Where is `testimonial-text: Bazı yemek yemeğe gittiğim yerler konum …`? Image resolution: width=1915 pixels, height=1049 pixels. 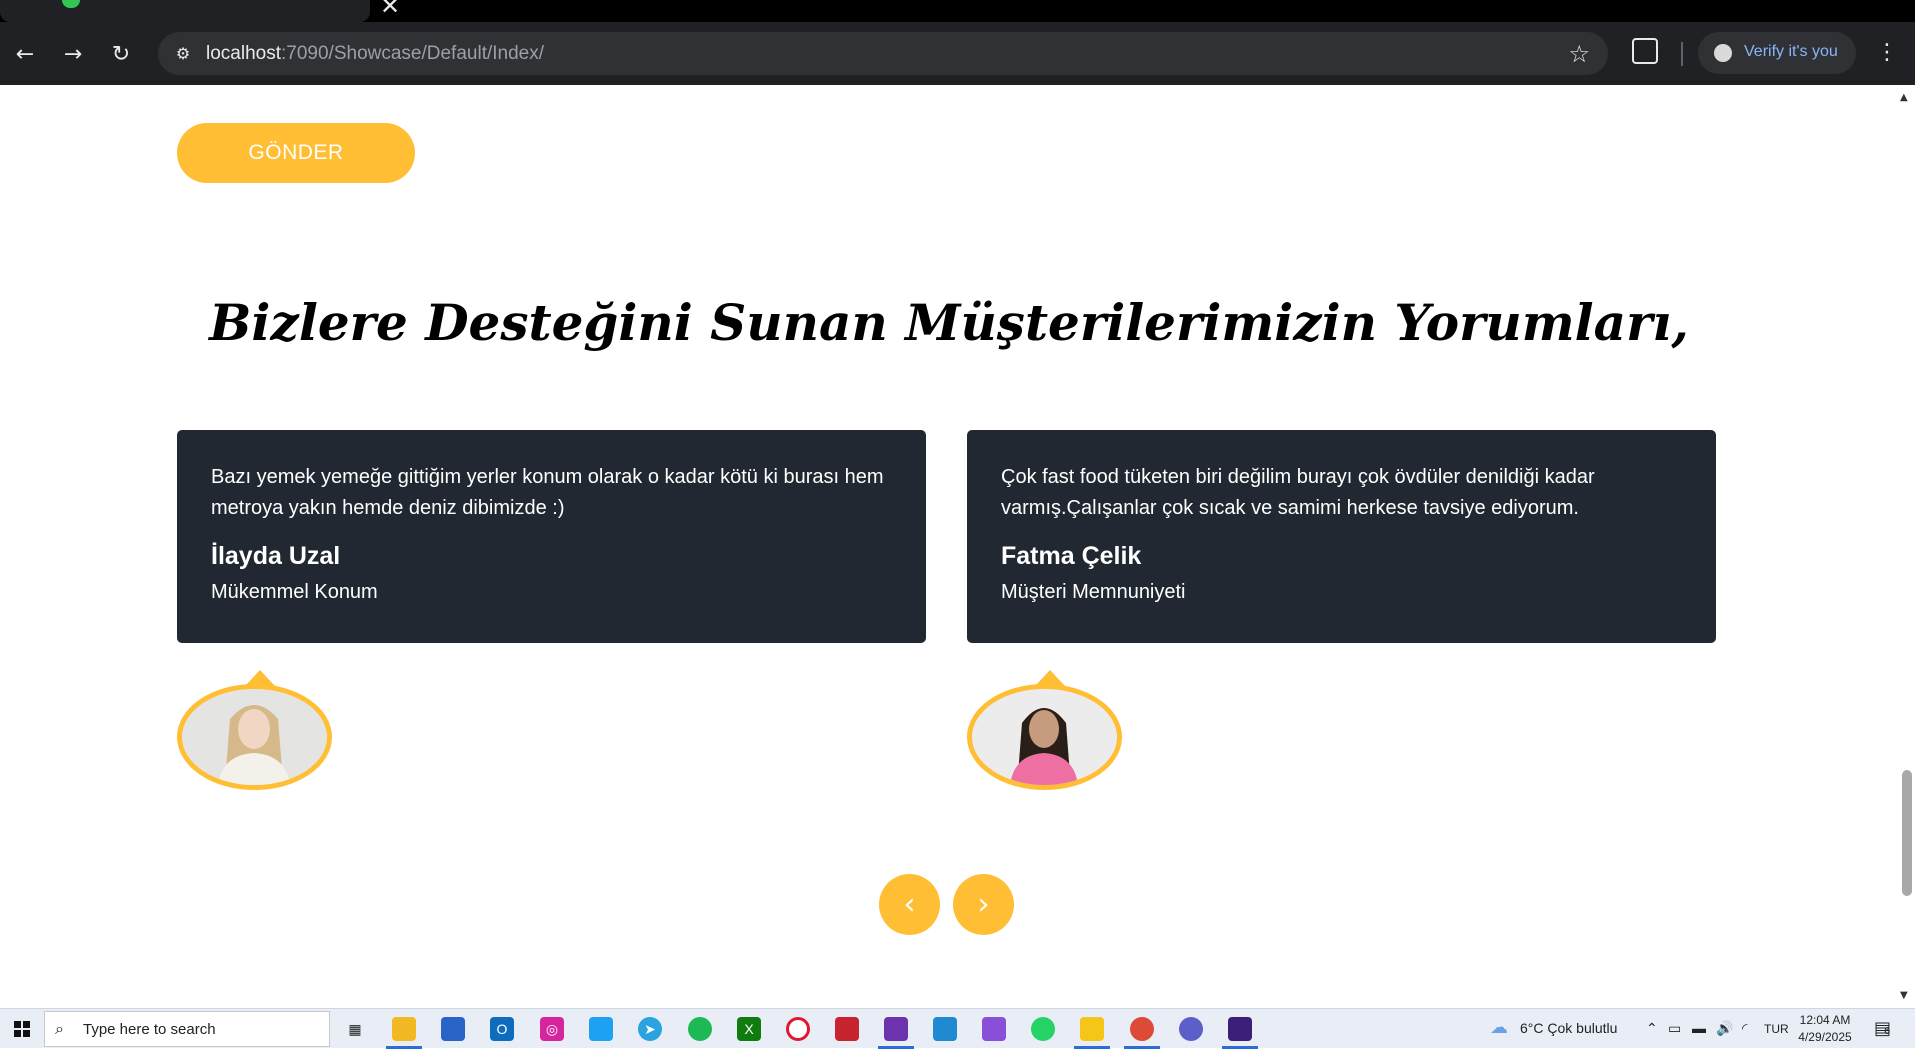 testimonial-text: Bazı yemek yemeğe gittiğim yerler konum … is located at coordinates (547, 492).